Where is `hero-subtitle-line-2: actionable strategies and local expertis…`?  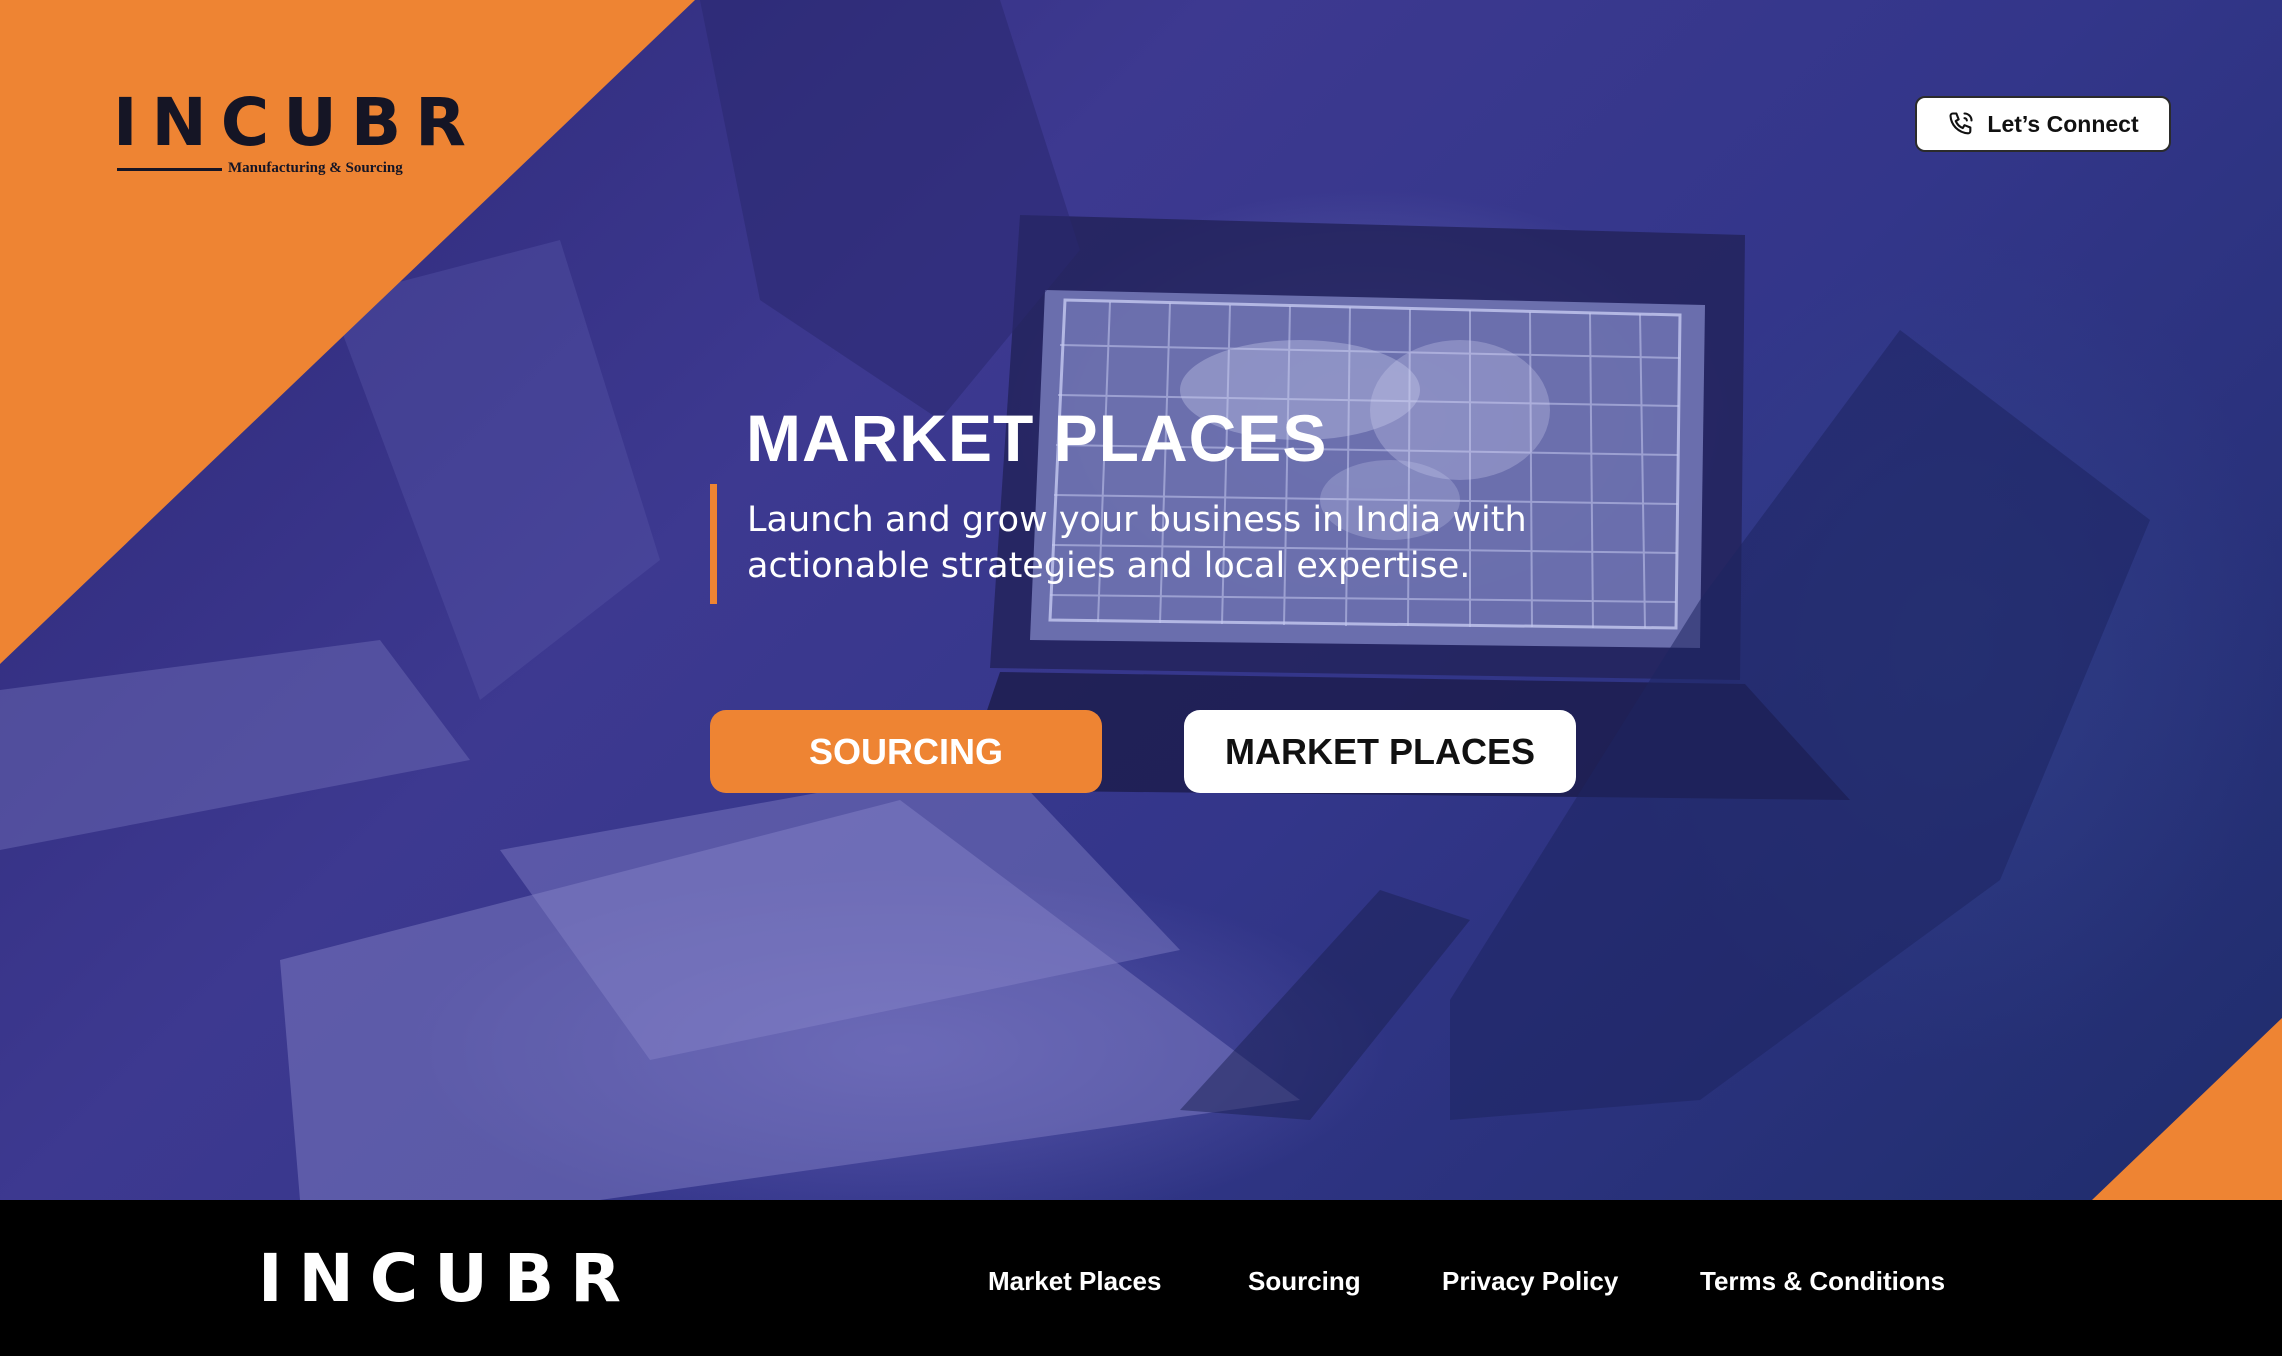 hero-subtitle-line-2: actionable strategies and local expertis… is located at coordinates (1109, 566).